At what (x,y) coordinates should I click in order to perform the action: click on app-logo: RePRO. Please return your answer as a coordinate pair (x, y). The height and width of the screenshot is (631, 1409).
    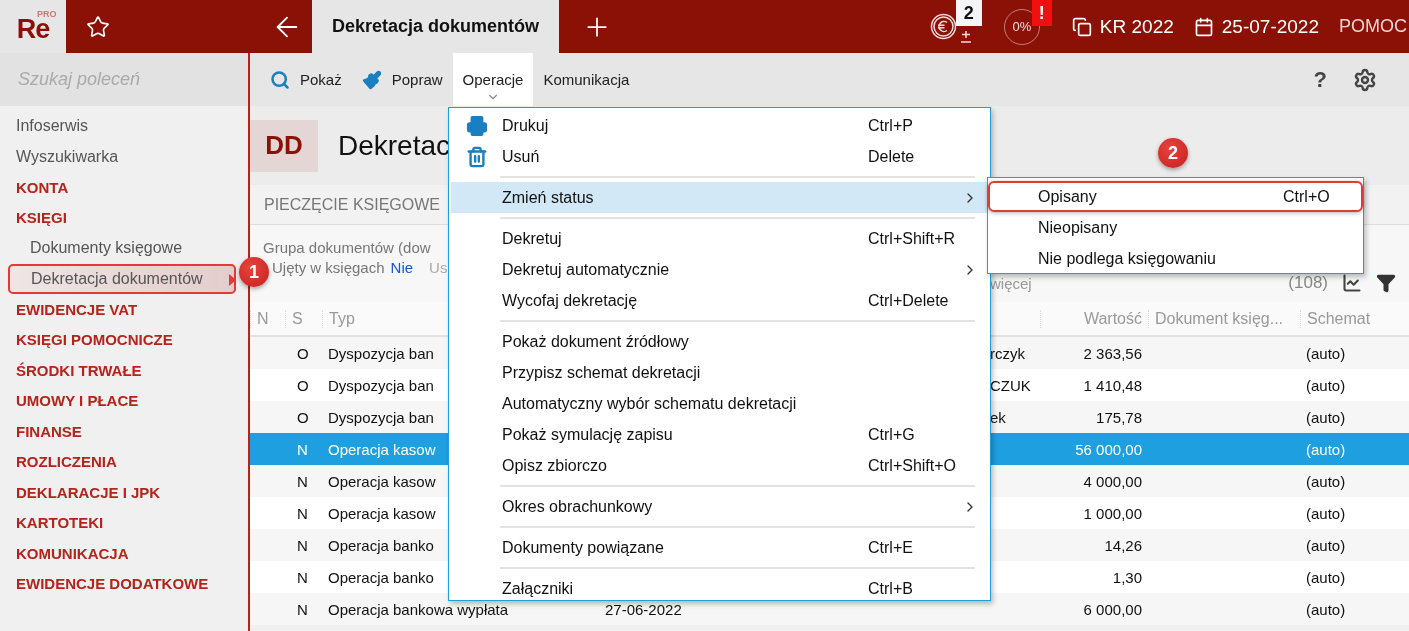
    Looking at the image, I should click on (33, 26).